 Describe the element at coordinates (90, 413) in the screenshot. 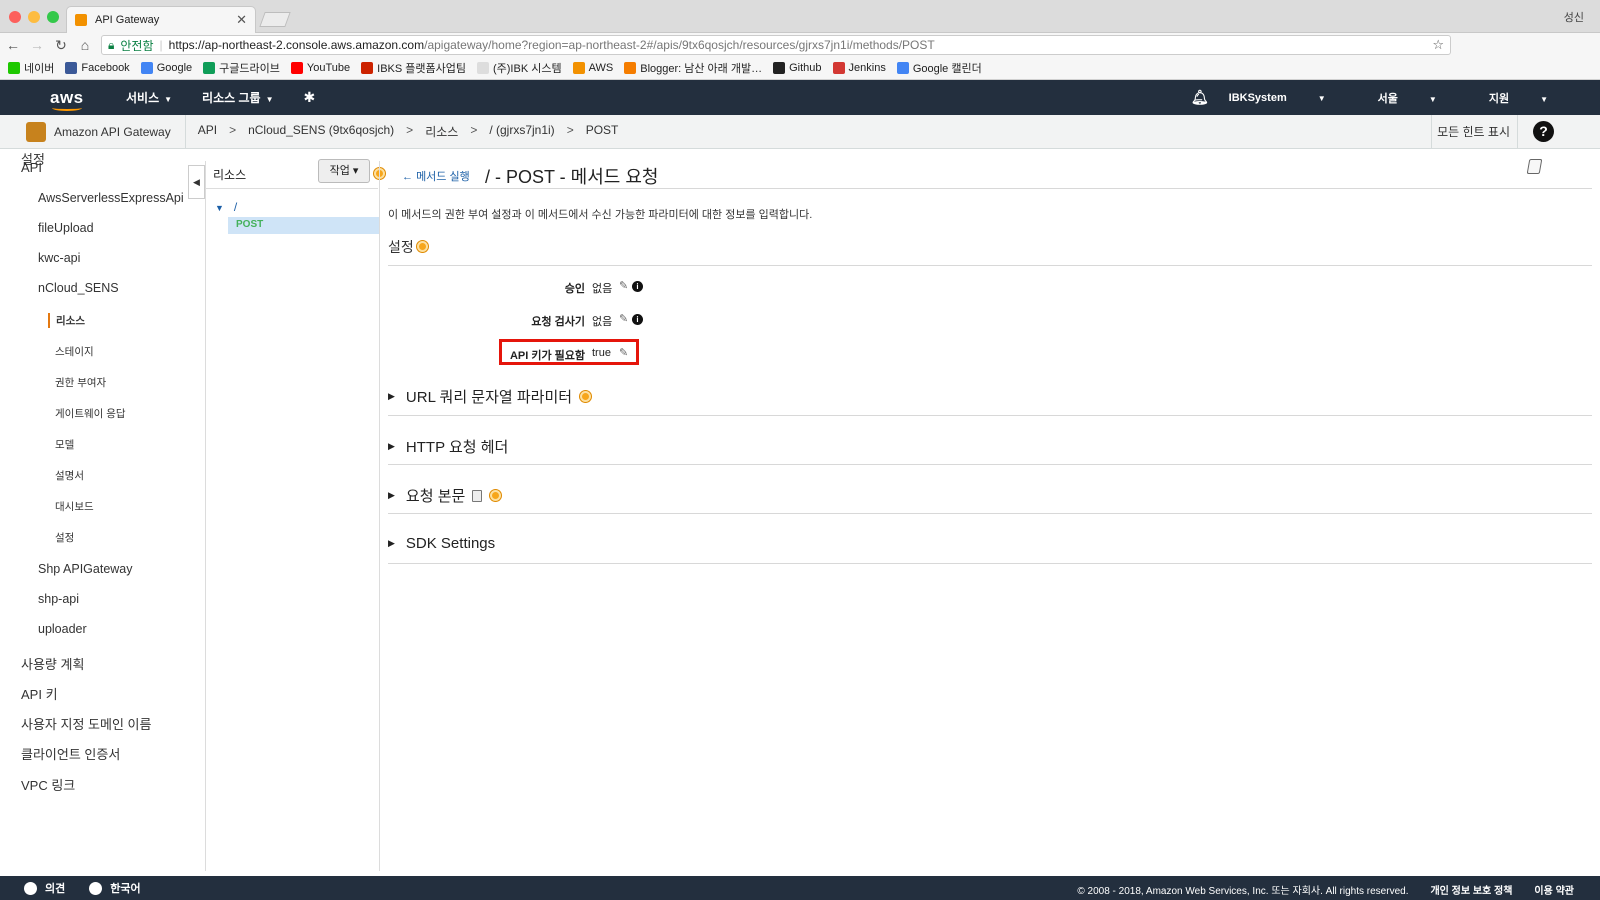

I see `nav-sub-item: 게이트웨이 응답` at that location.